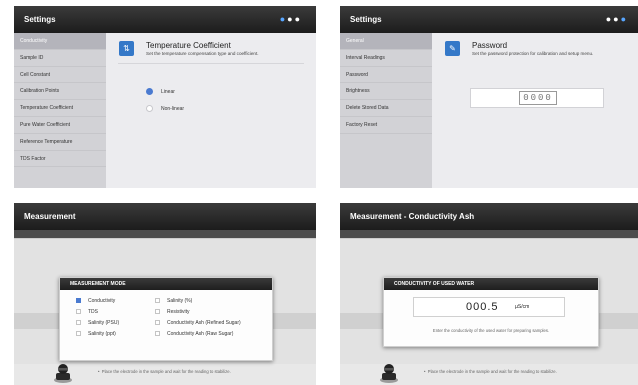  What do you see at coordinates (452, 48) in the screenshot?
I see `wrench-icon: ✎` at bounding box center [452, 48].